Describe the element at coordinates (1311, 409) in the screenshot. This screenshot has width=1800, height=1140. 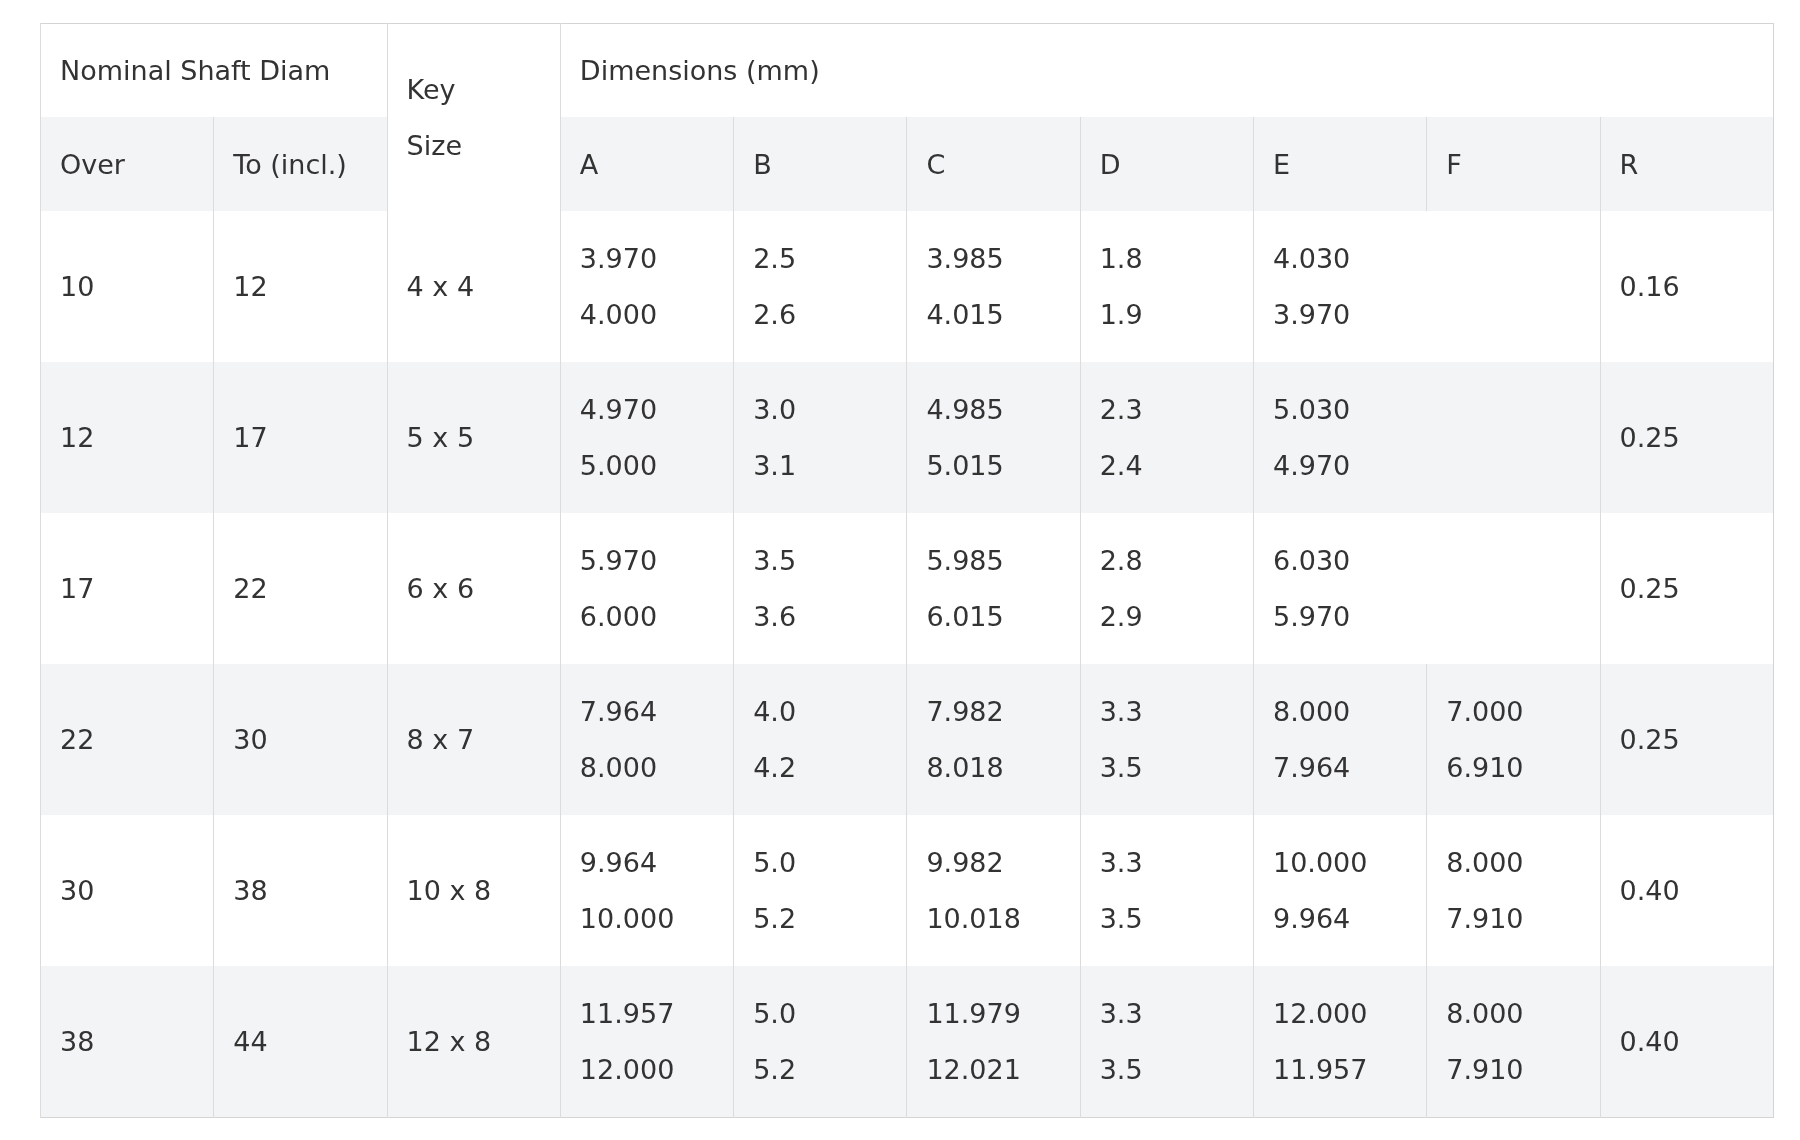
I see `table-cell: 5.030` at that location.